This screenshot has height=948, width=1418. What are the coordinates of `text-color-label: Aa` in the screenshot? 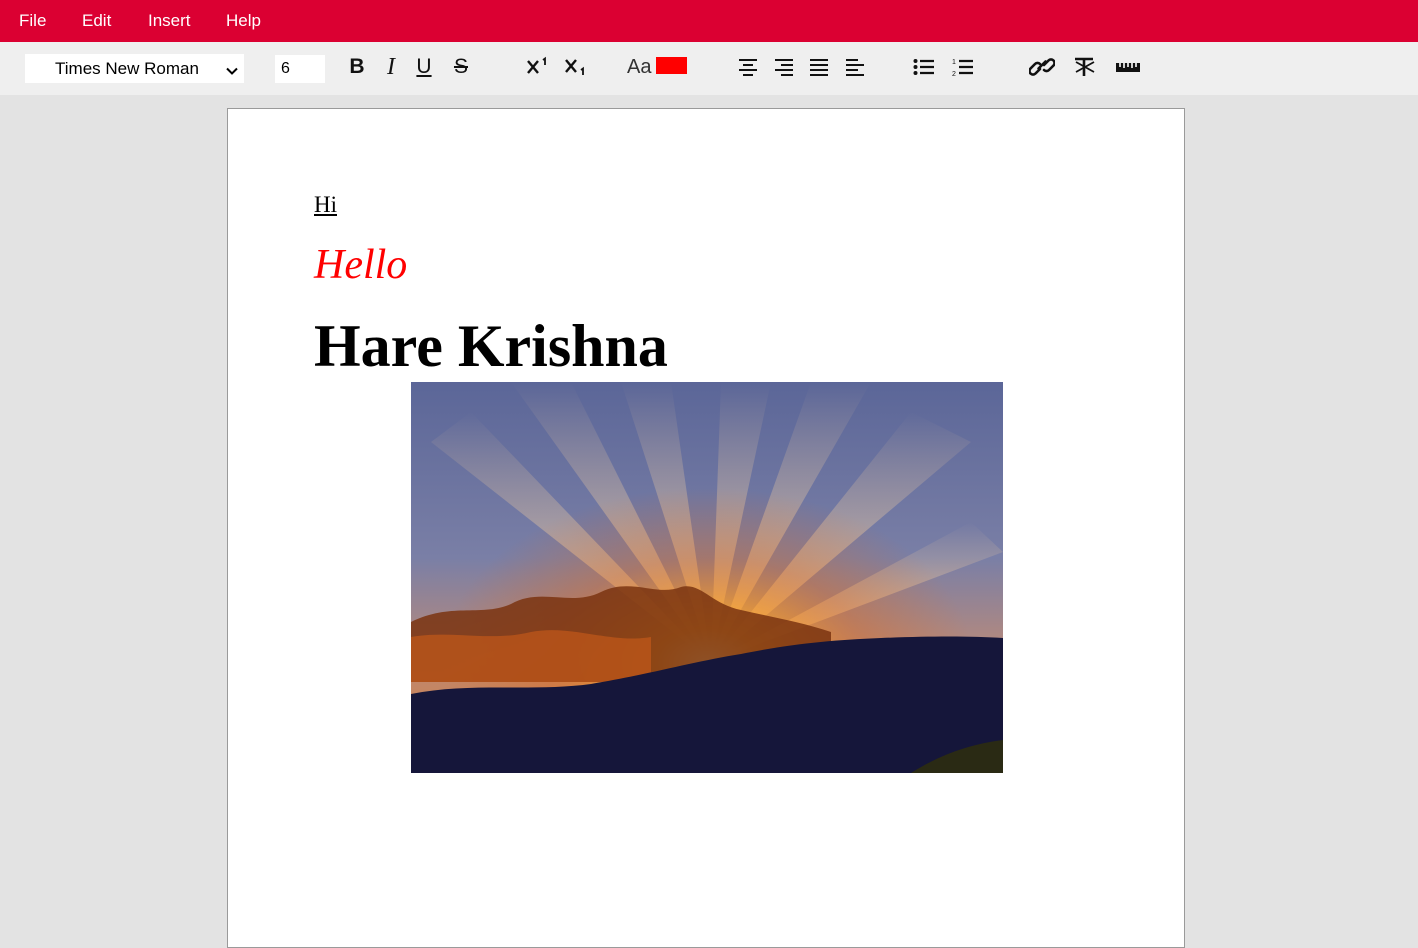 It's located at (639, 66).